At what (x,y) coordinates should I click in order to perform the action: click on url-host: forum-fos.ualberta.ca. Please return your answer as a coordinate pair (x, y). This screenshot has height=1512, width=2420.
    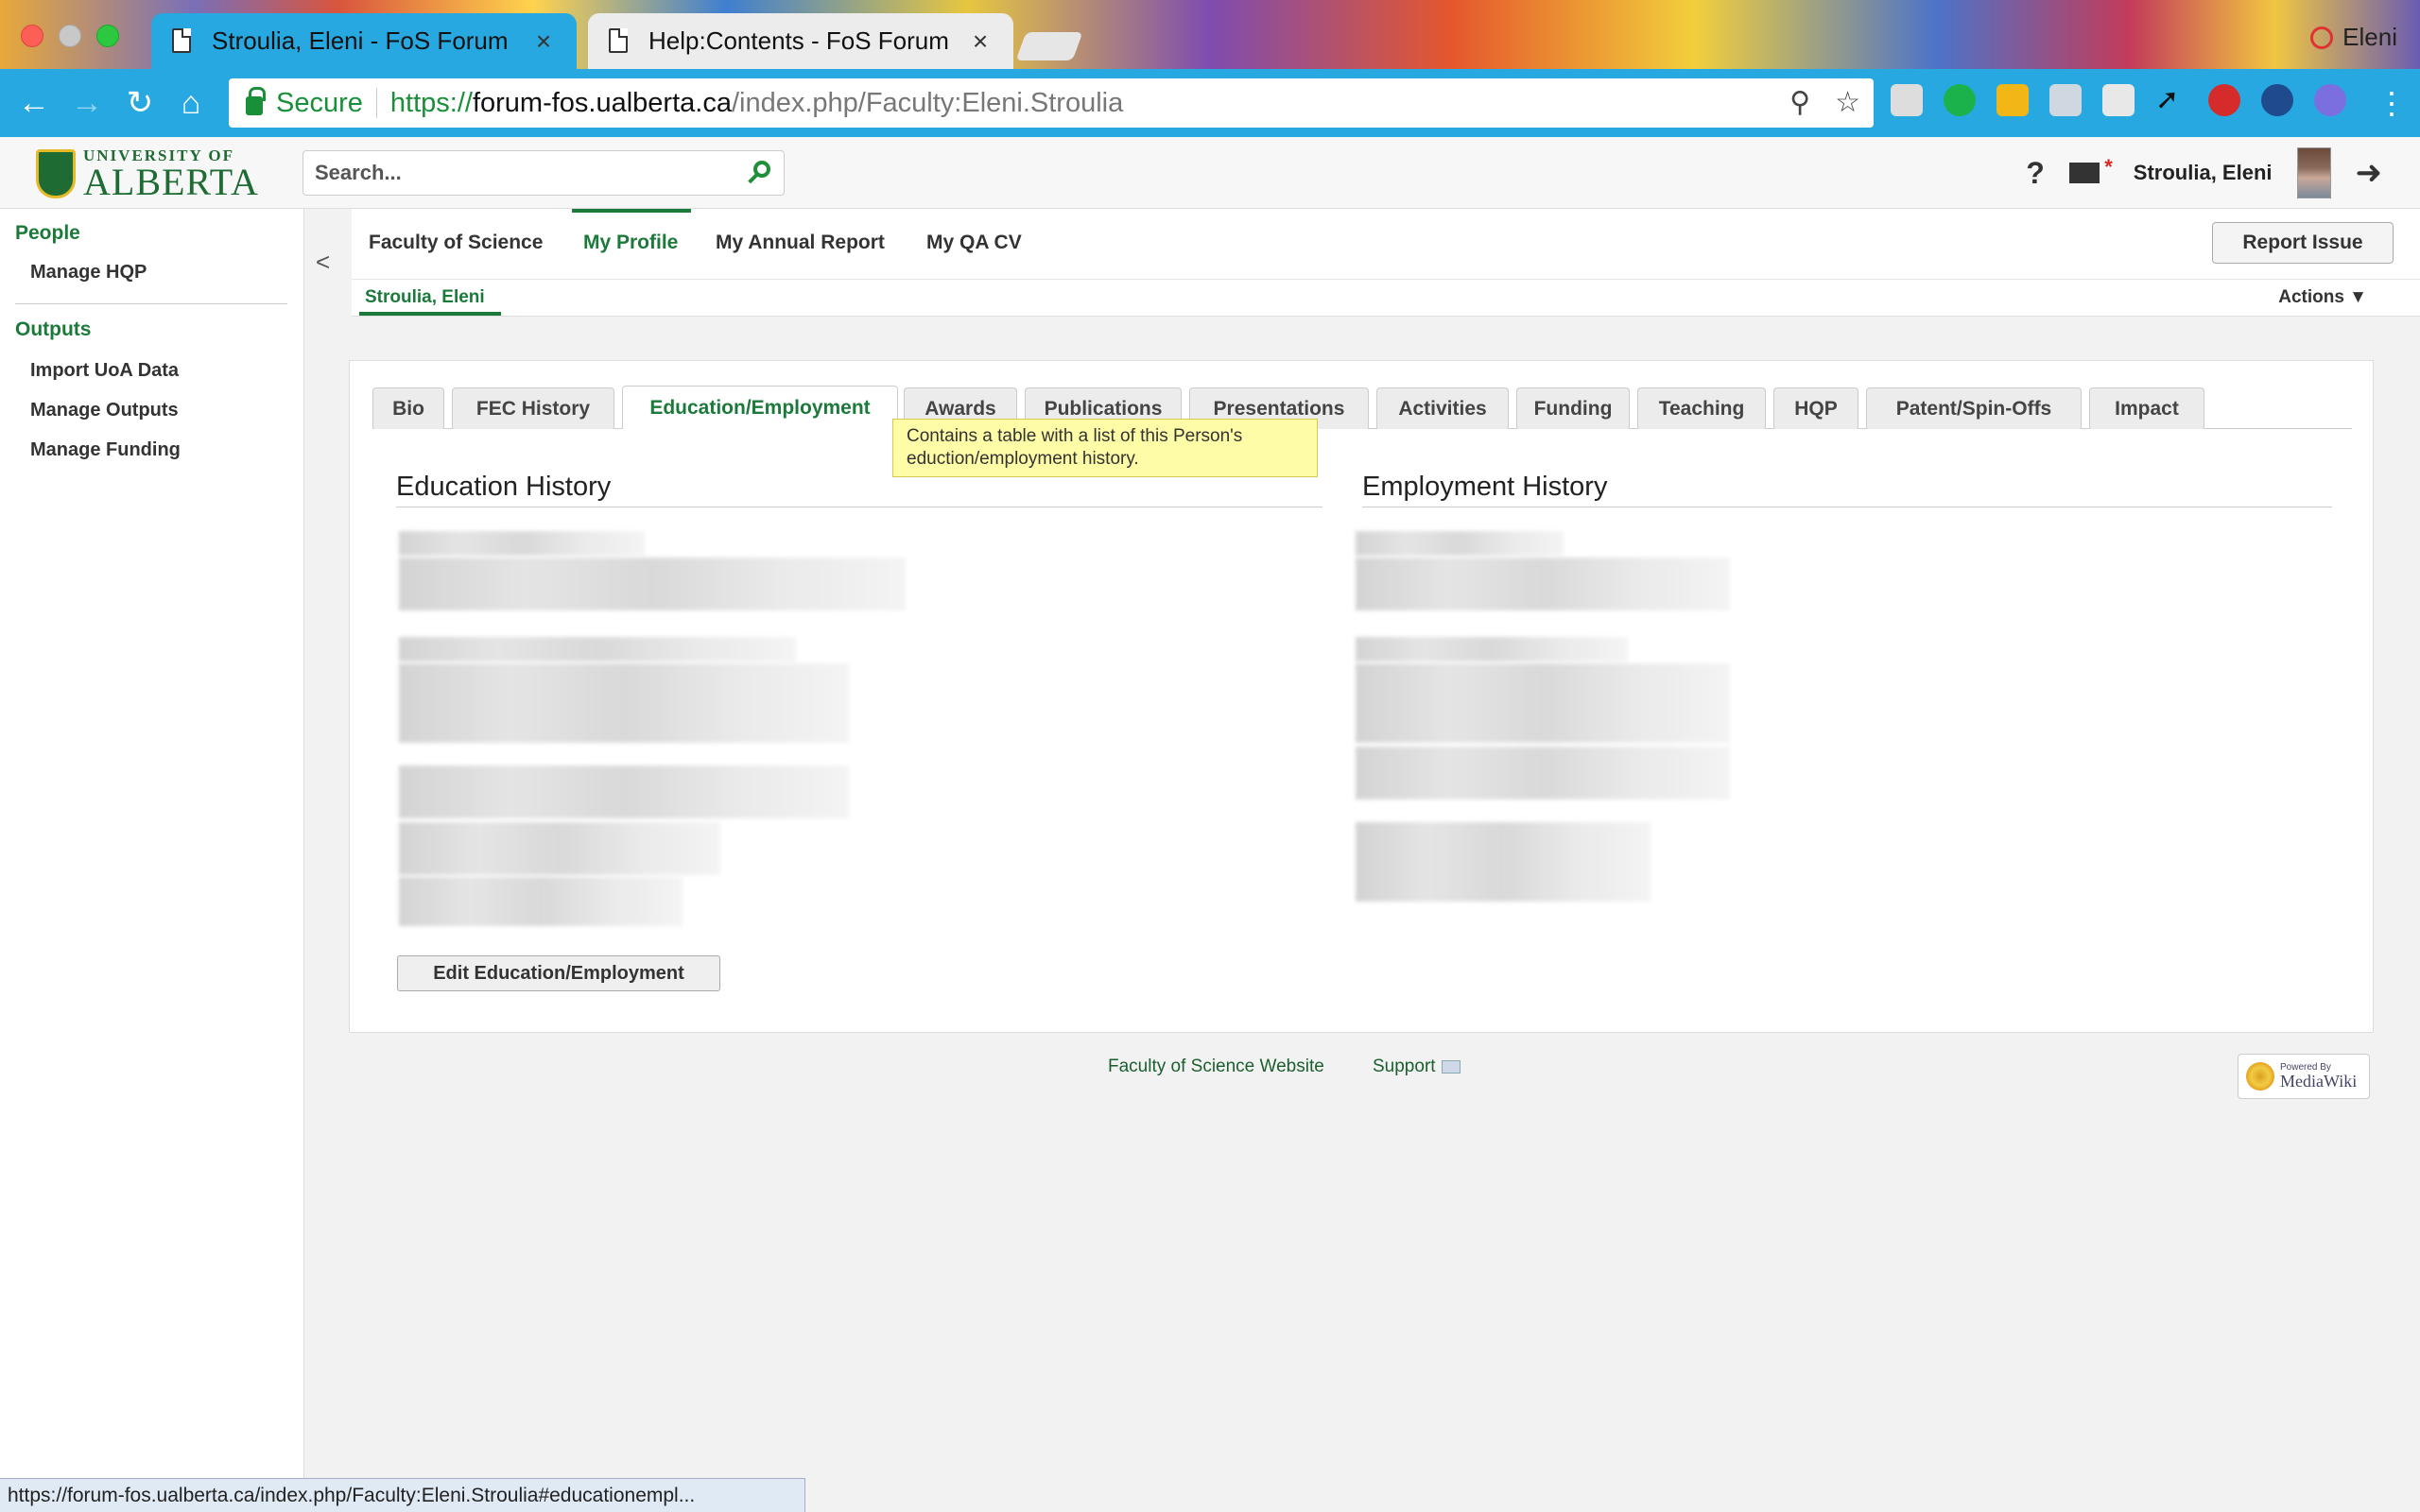
    Looking at the image, I should click on (602, 102).